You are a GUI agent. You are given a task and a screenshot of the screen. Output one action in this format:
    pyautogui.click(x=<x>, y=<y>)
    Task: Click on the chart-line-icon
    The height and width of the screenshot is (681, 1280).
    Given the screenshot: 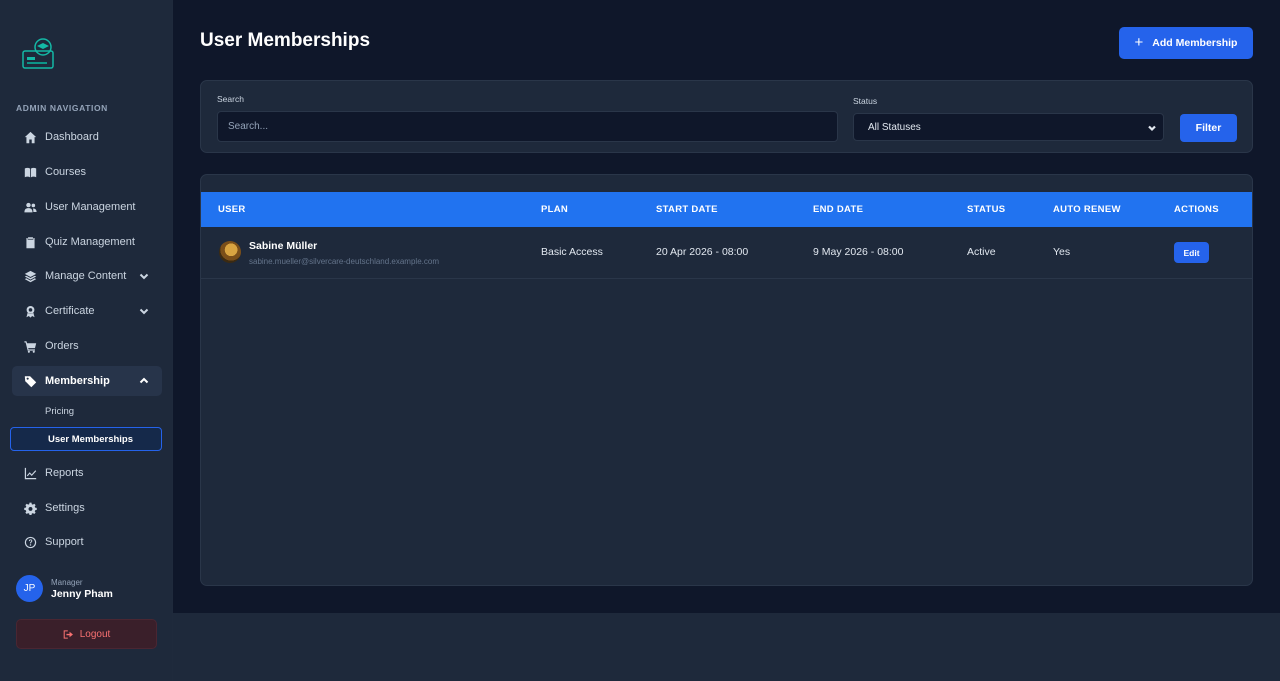 What is the action you would take?
    pyautogui.click(x=30, y=473)
    